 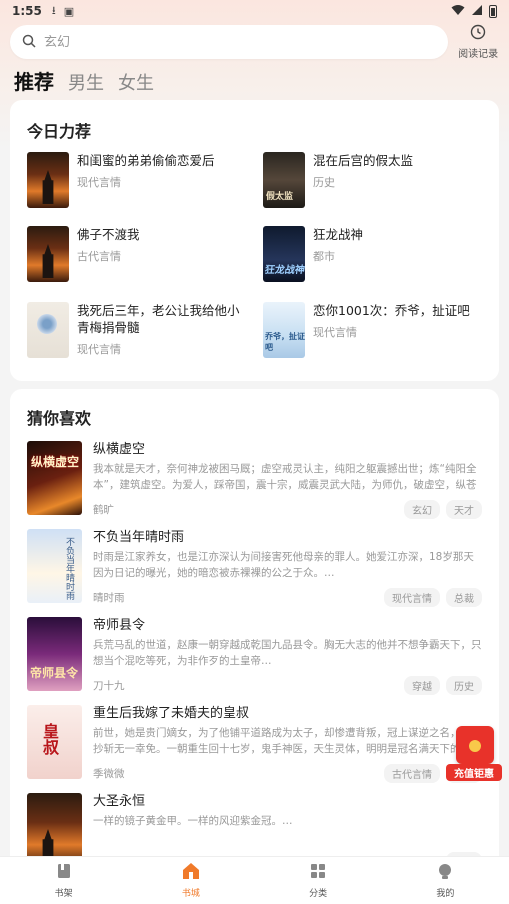 What do you see at coordinates (338, 234) in the screenshot?
I see `rec-item-title: 狂龙战神` at bounding box center [338, 234].